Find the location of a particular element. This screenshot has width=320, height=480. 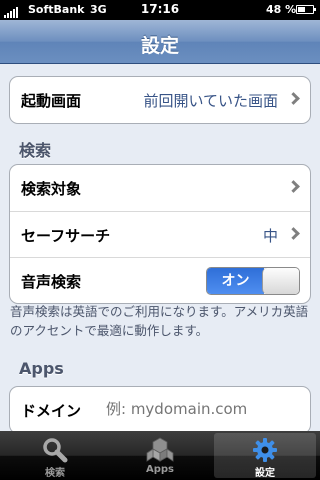

tab-apps: Apps is located at coordinates (160, 455).